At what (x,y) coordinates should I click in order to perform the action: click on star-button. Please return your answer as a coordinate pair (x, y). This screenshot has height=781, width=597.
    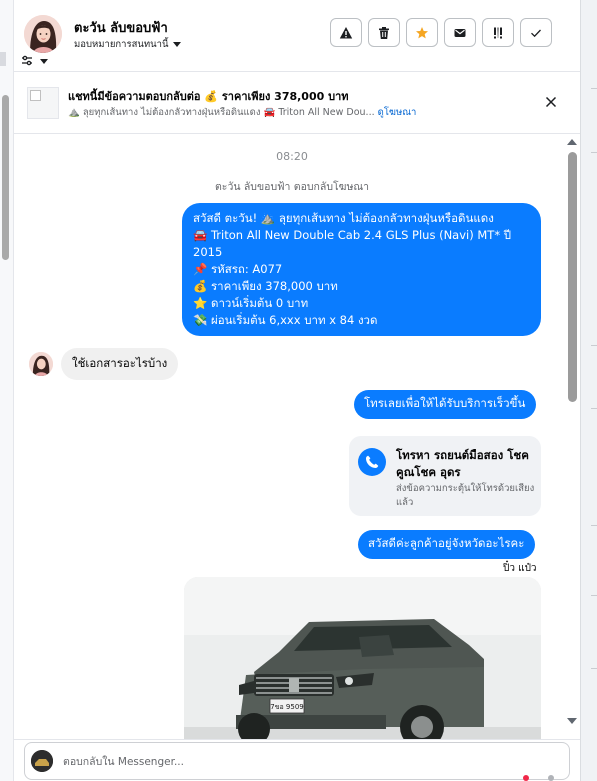
    Looking at the image, I should click on (422, 32).